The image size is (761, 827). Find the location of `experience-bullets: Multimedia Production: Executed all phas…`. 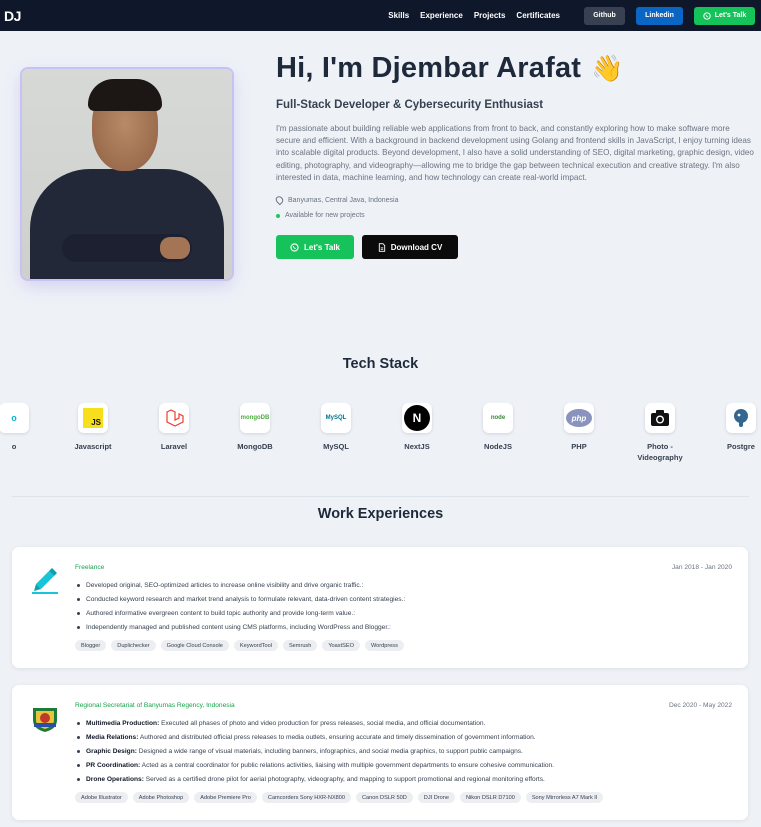

experience-bullets: Multimedia Production: Executed all phas… is located at coordinates (405, 752).